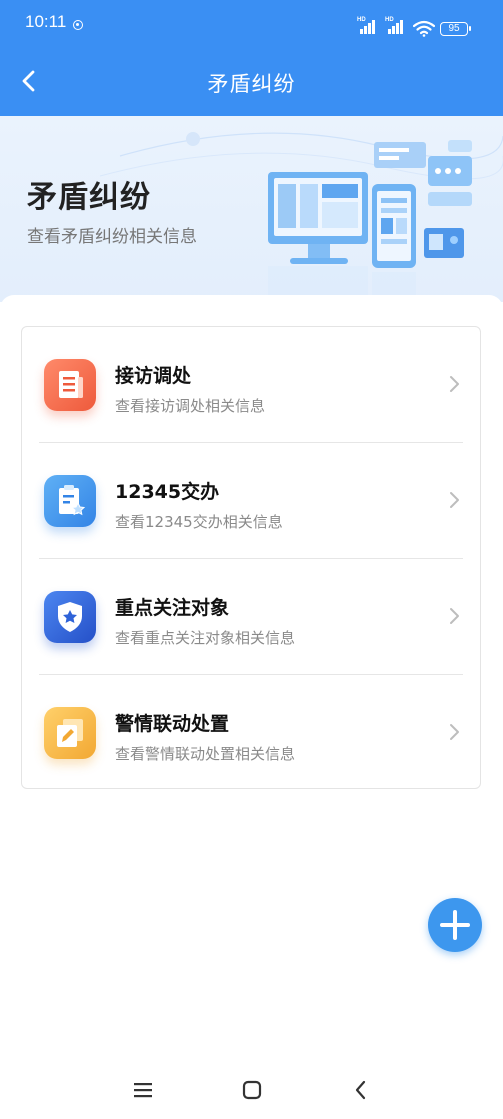  I want to click on menu-item-title: 重点关注对象, so click(172, 608).